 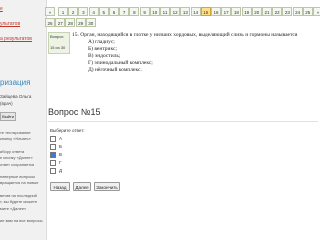 I want to click on answer-choice: В, so click(x=56, y=155).